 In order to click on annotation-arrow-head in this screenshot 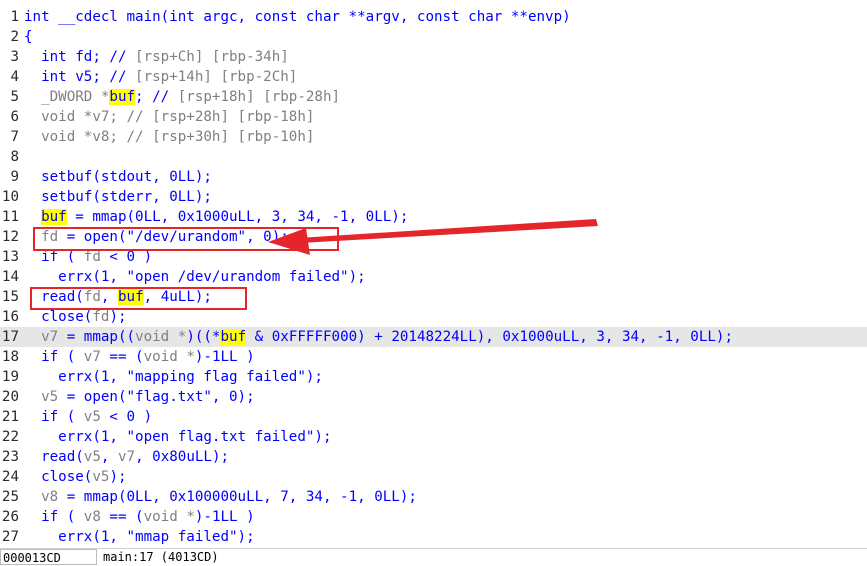, I will do `click(289, 241)`.